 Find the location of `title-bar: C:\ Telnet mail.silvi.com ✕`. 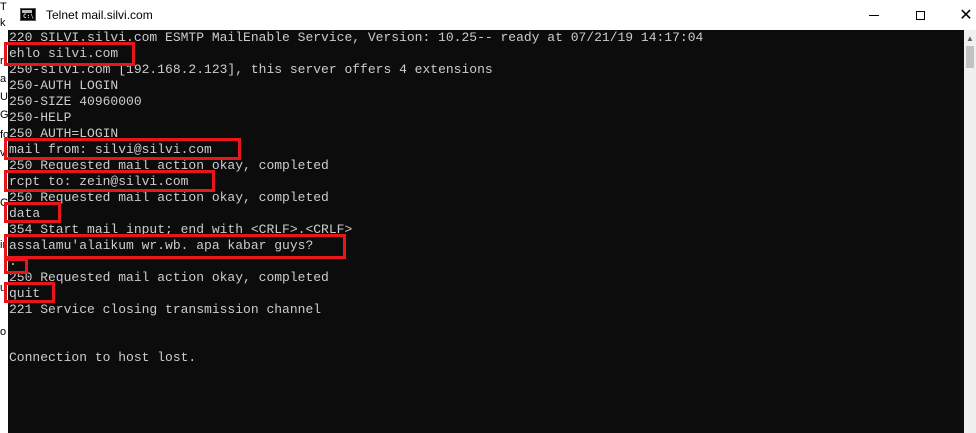

title-bar: C:\ Telnet mail.silvi.com ✕ is located at coordinates (492, 15).